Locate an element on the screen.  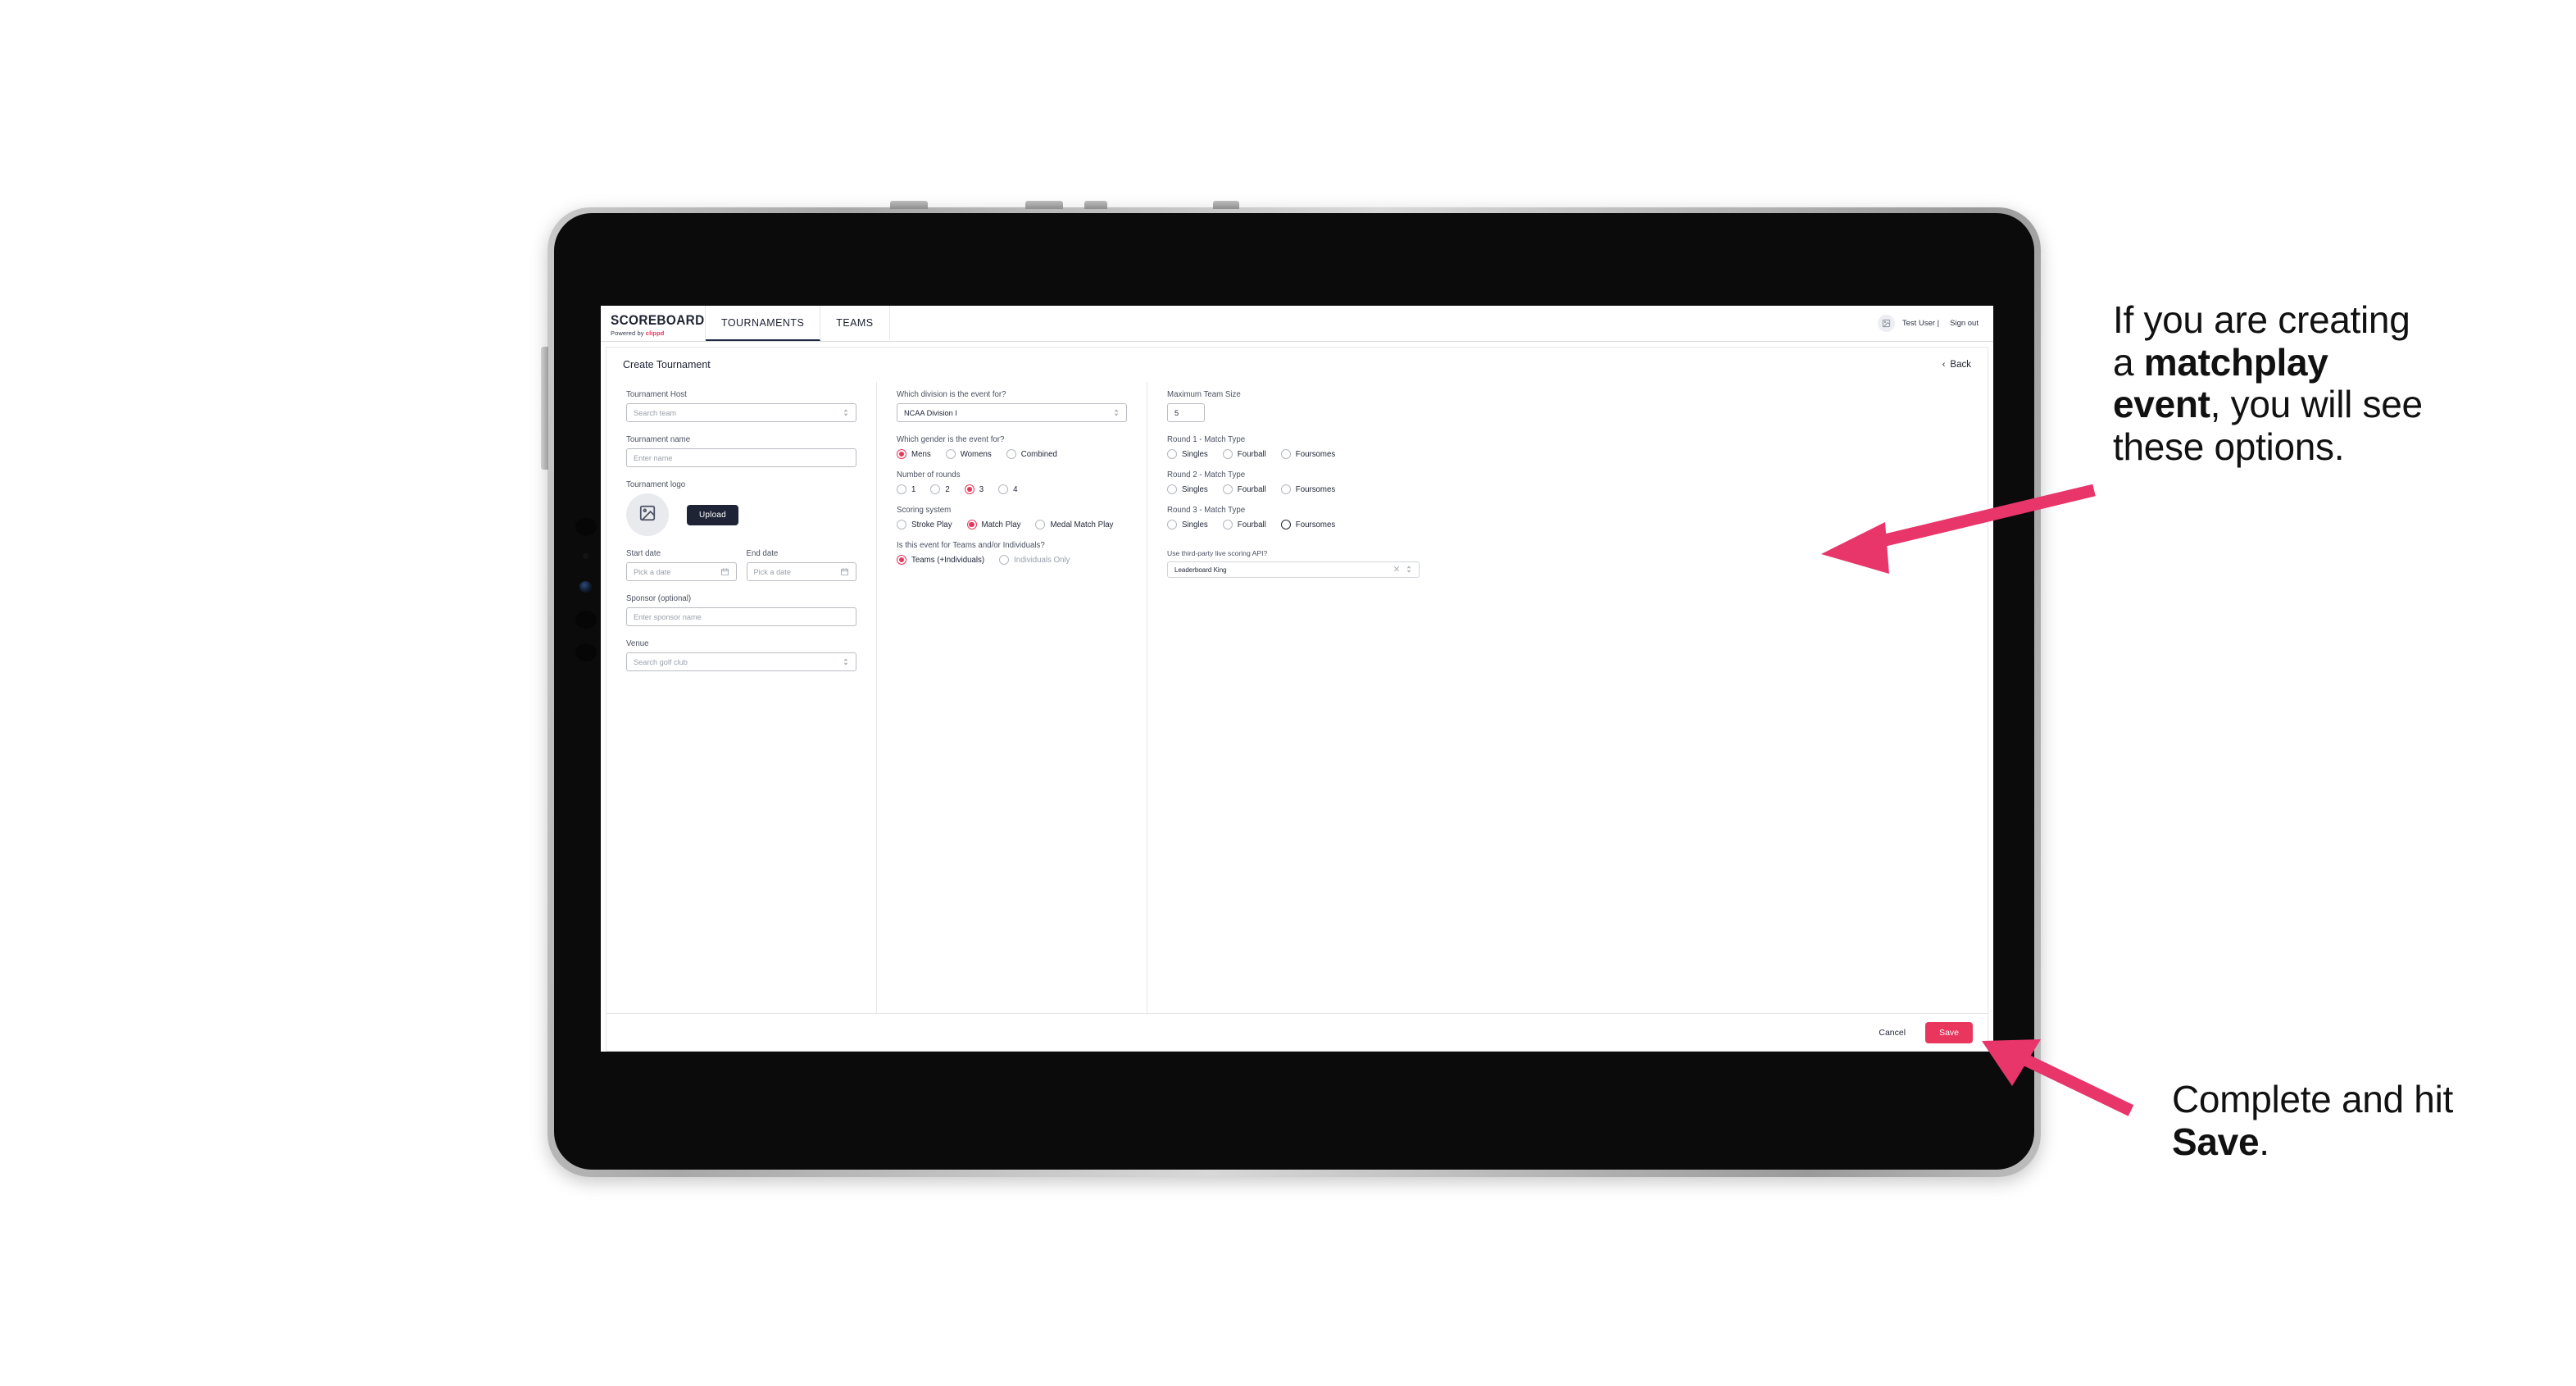
venue-input: Search golf club is located at coordinates (741, 661).